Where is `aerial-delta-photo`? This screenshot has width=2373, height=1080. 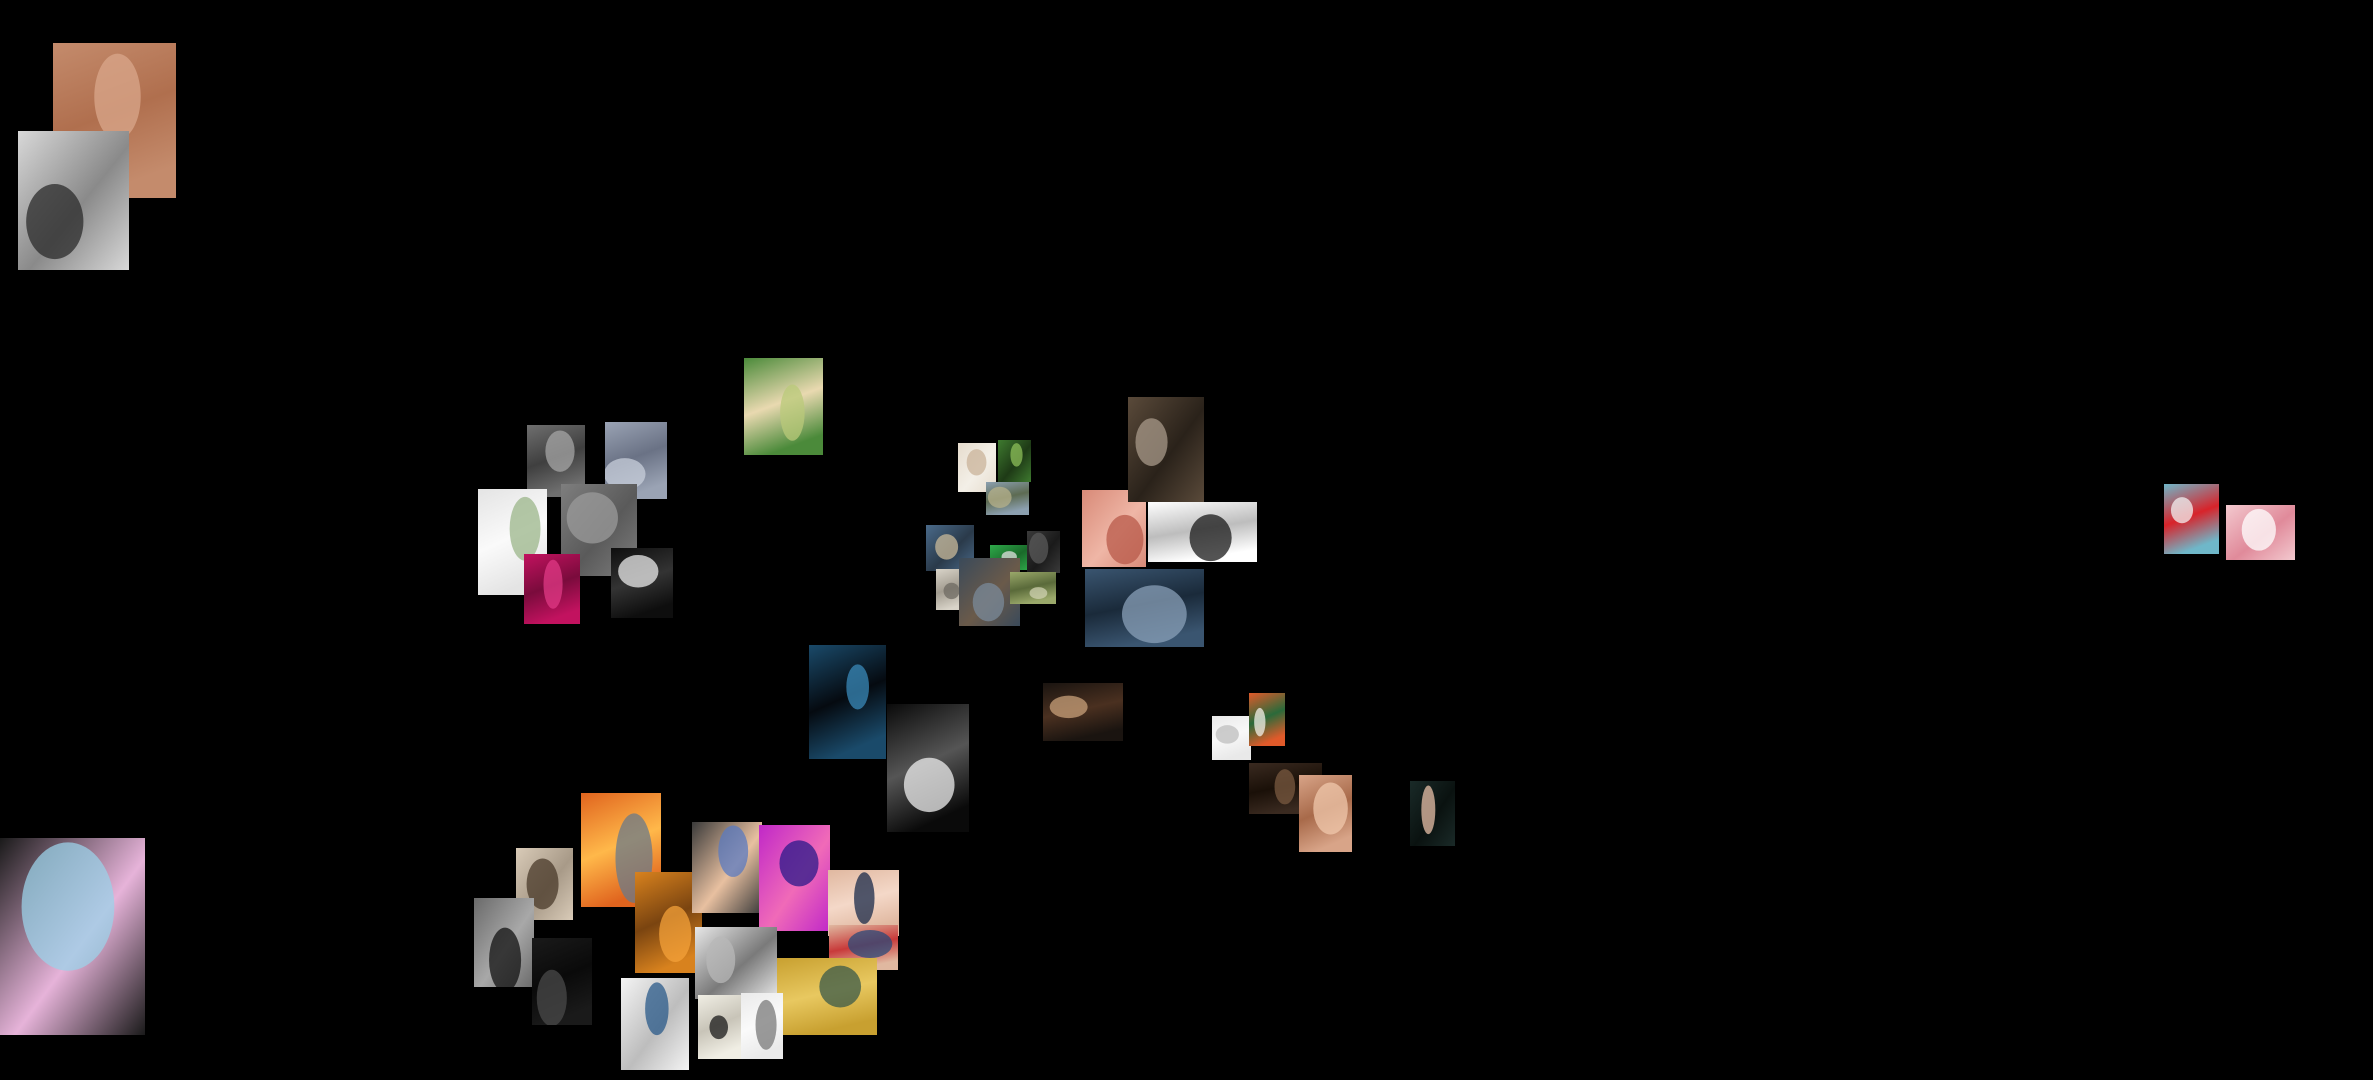
aerial-delta-photo is located at coordinates (827, 996).